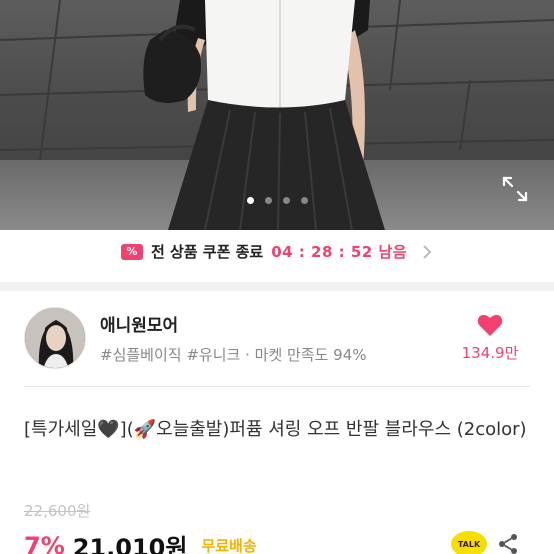 The image size is (554, 554). I want to click on avatar-image, so click(55, 338).